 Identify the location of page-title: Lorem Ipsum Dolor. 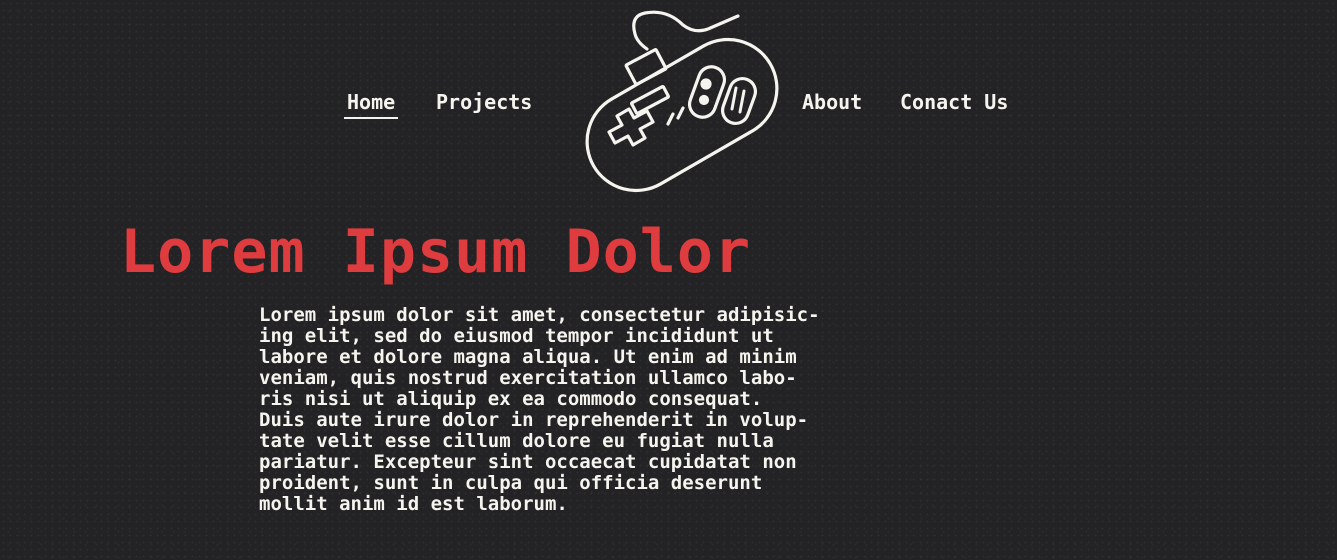
(436, 252).